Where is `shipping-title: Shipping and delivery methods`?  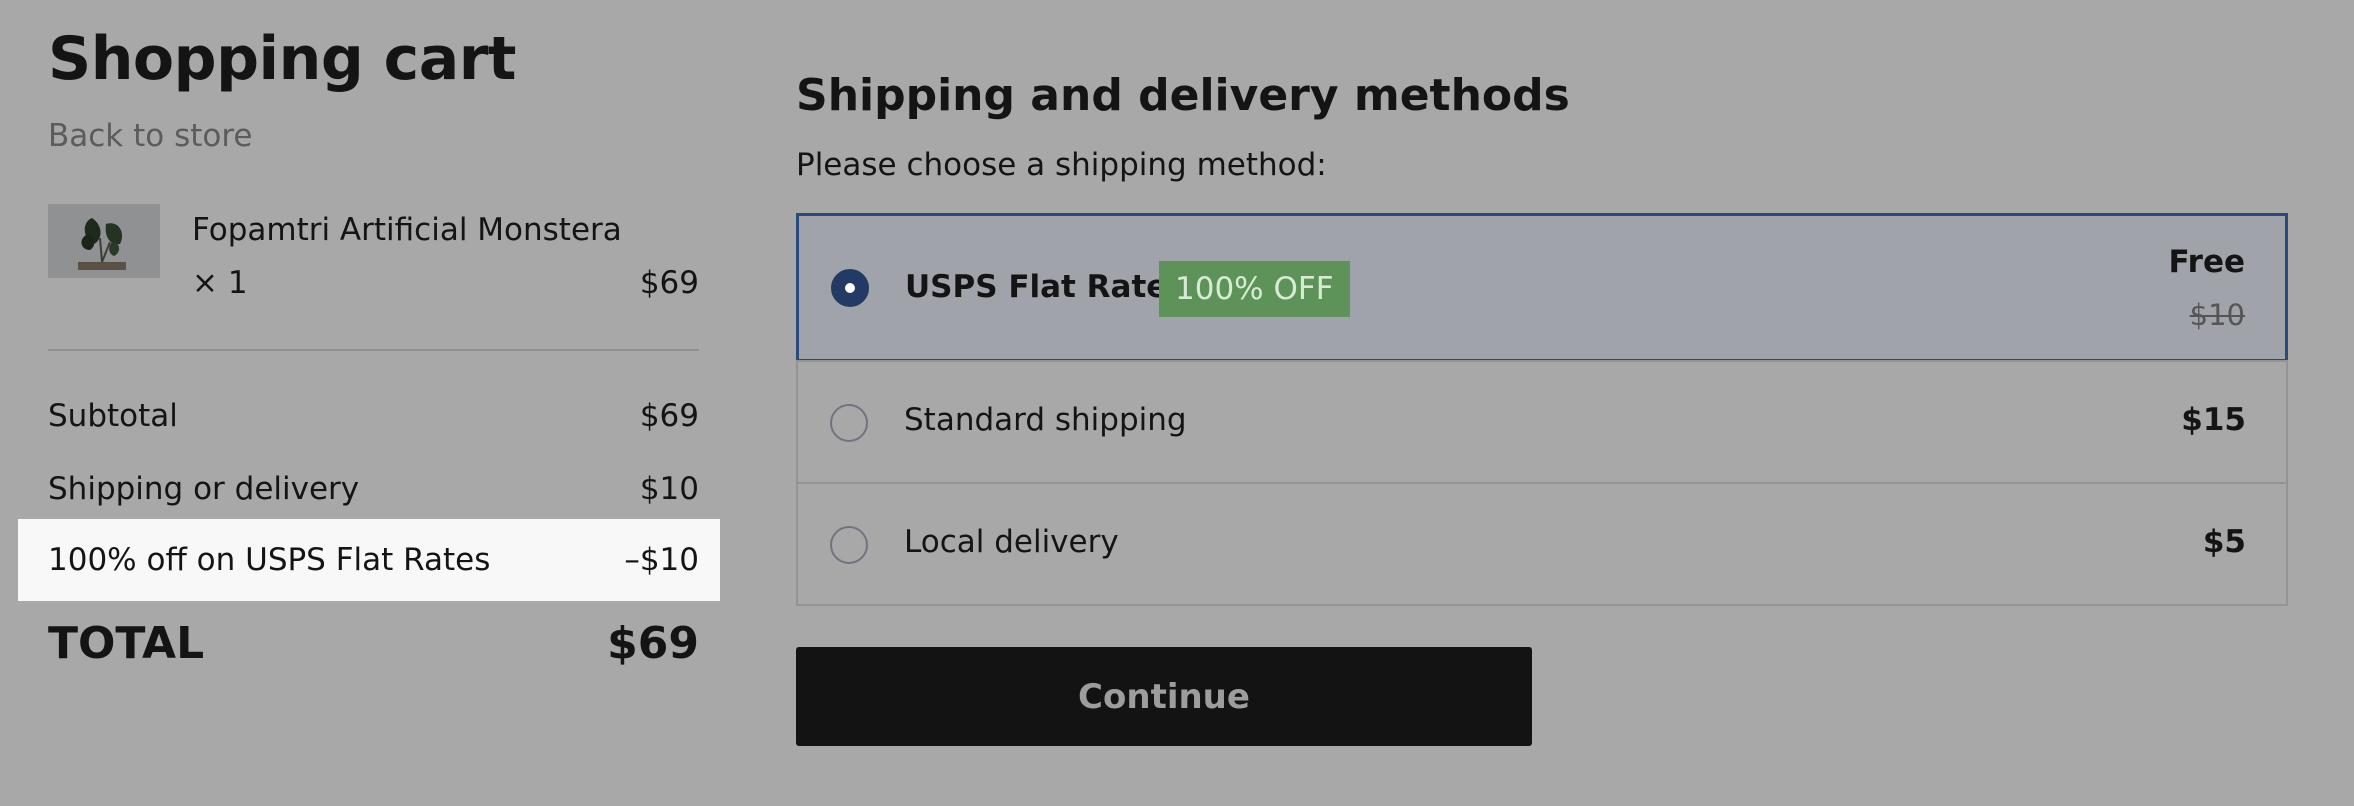 shipping-title: Shipping and delivery methods is located at coordinates (1183, 95).